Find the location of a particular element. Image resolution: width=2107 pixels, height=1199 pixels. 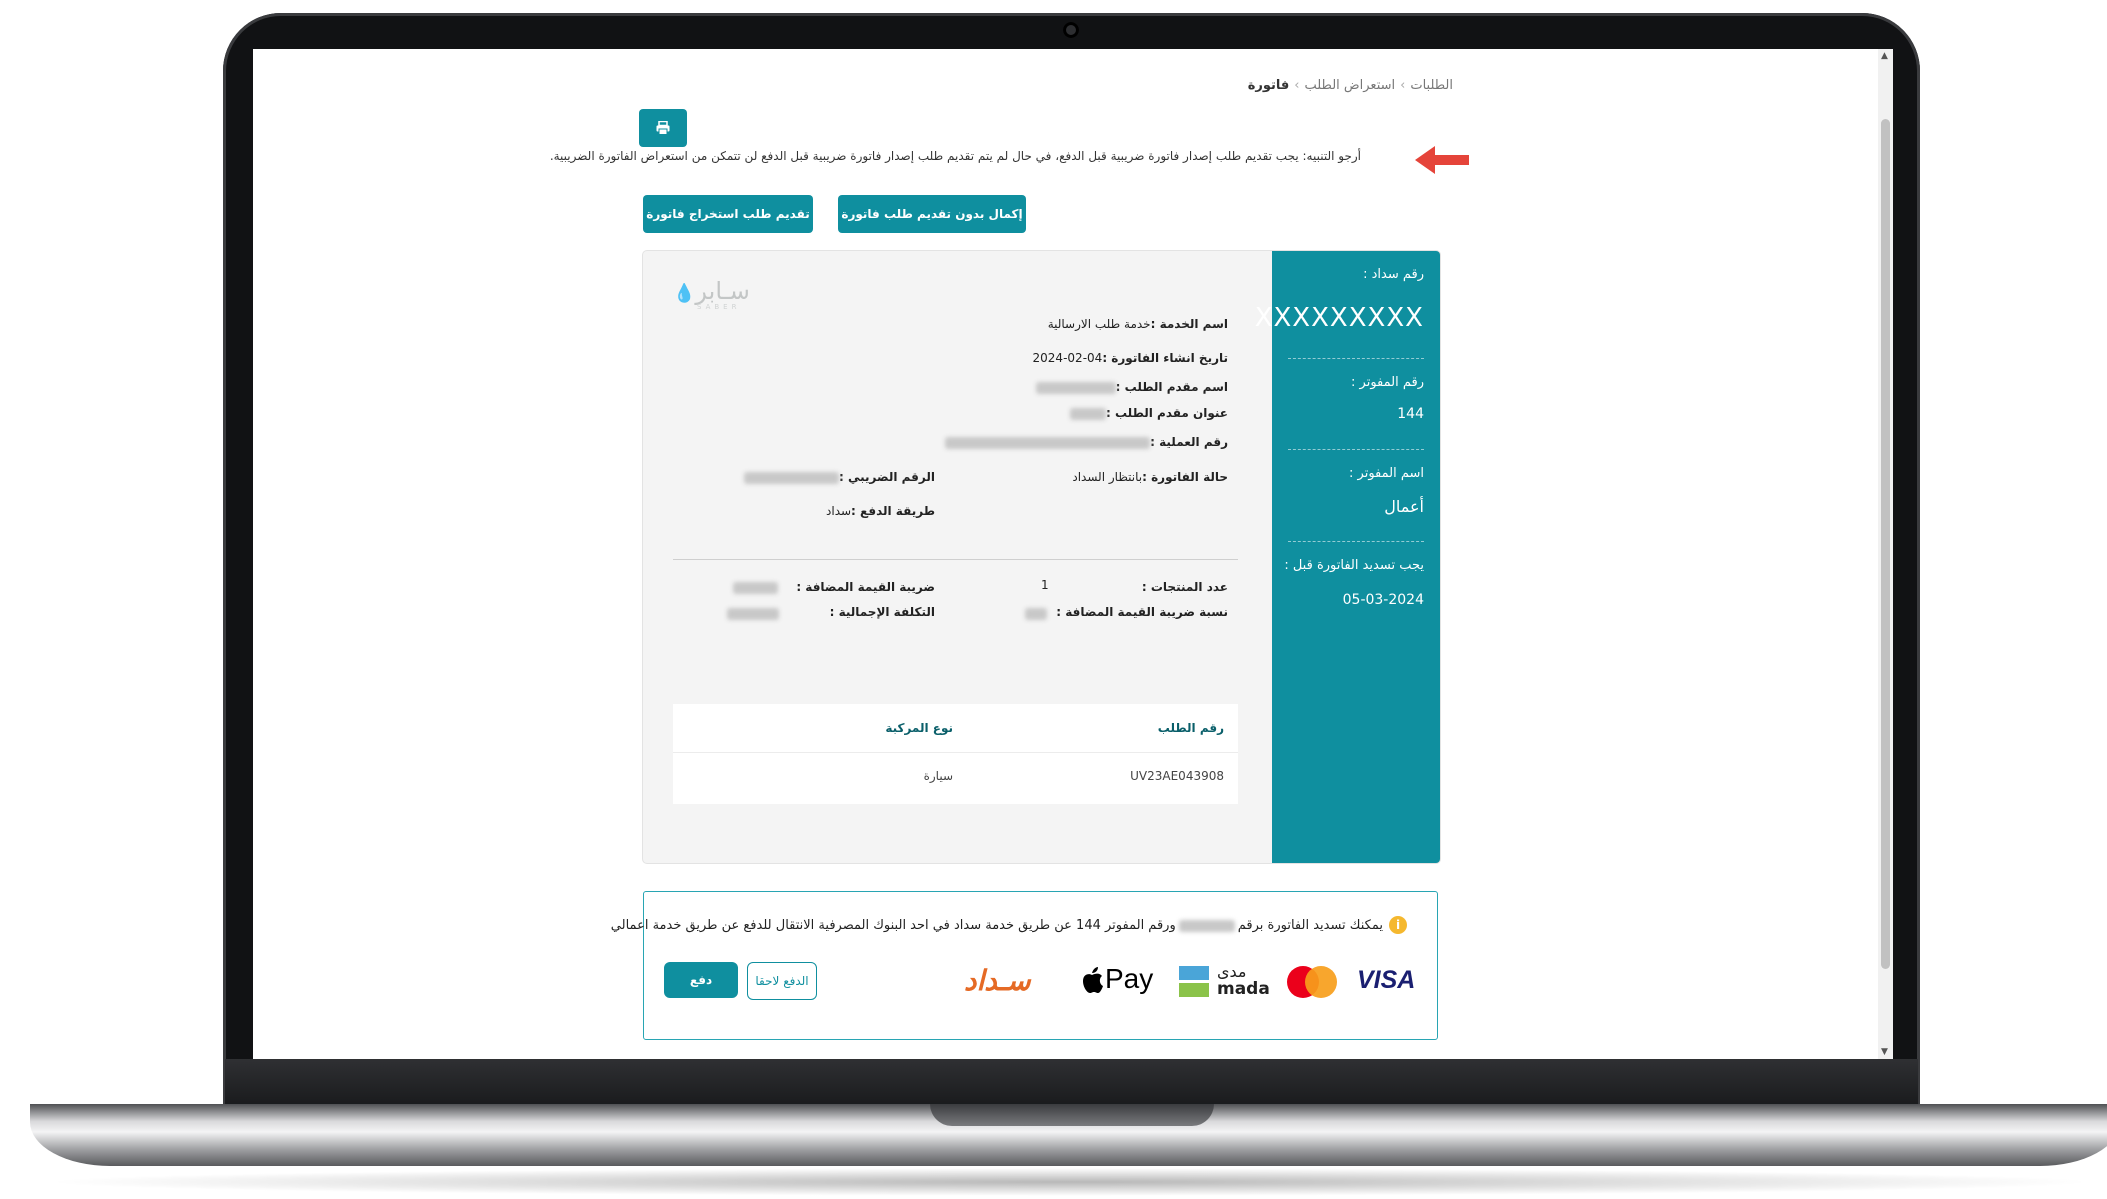

applicant-address-field: عنوان مقدم الطلب : is located at coordinates (1148, 413).